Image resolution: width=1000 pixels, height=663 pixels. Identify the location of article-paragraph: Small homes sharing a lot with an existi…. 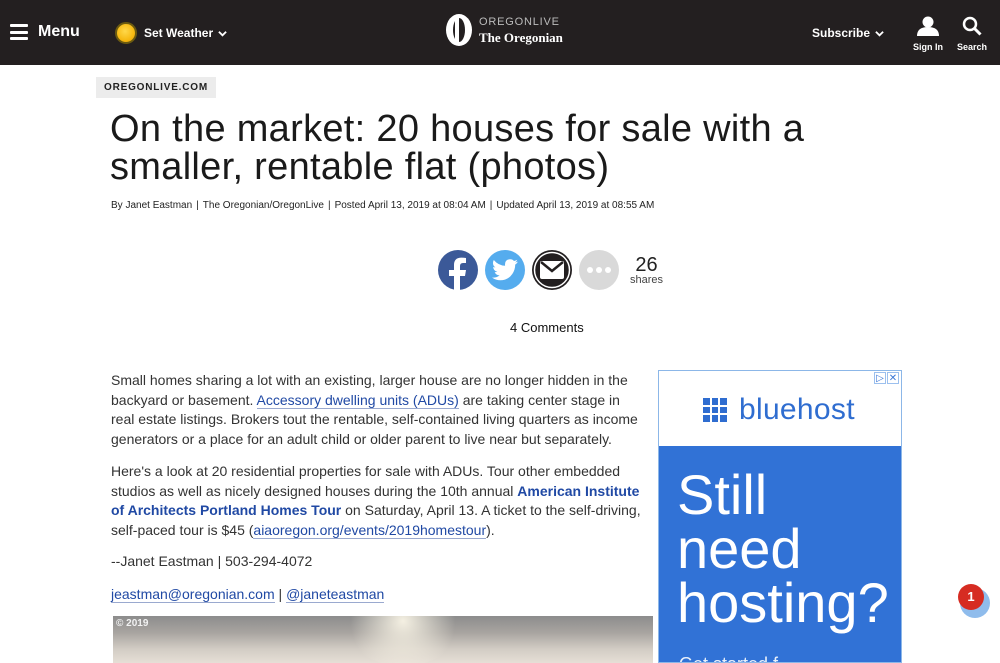
(378, 410).